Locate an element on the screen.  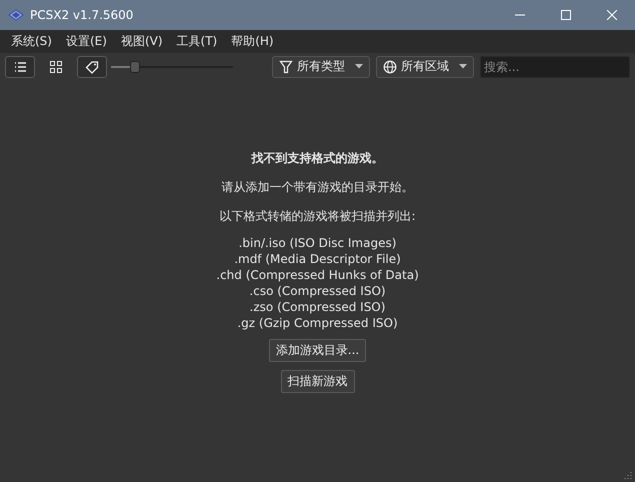
menu-item: 设置(E) is located at coordinates (86, 41).